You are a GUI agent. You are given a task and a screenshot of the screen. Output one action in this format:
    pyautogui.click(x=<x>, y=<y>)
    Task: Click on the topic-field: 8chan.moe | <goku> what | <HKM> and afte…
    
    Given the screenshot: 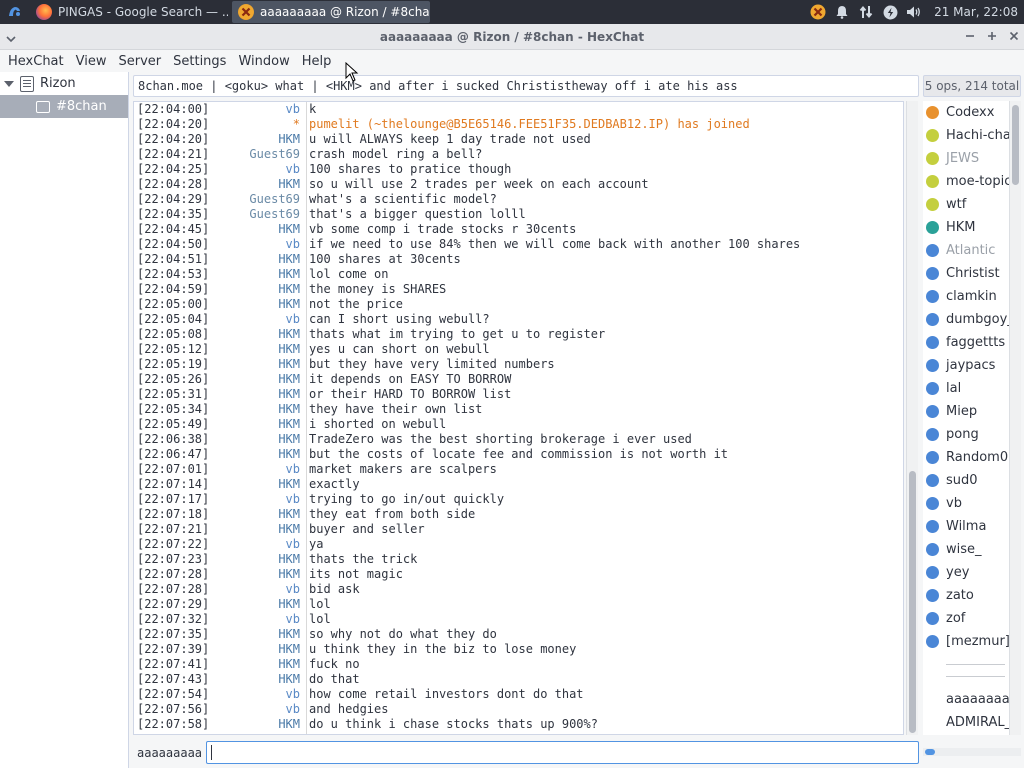 What is the action you would take?
    pyautogui.click(x=526, y=86)
    